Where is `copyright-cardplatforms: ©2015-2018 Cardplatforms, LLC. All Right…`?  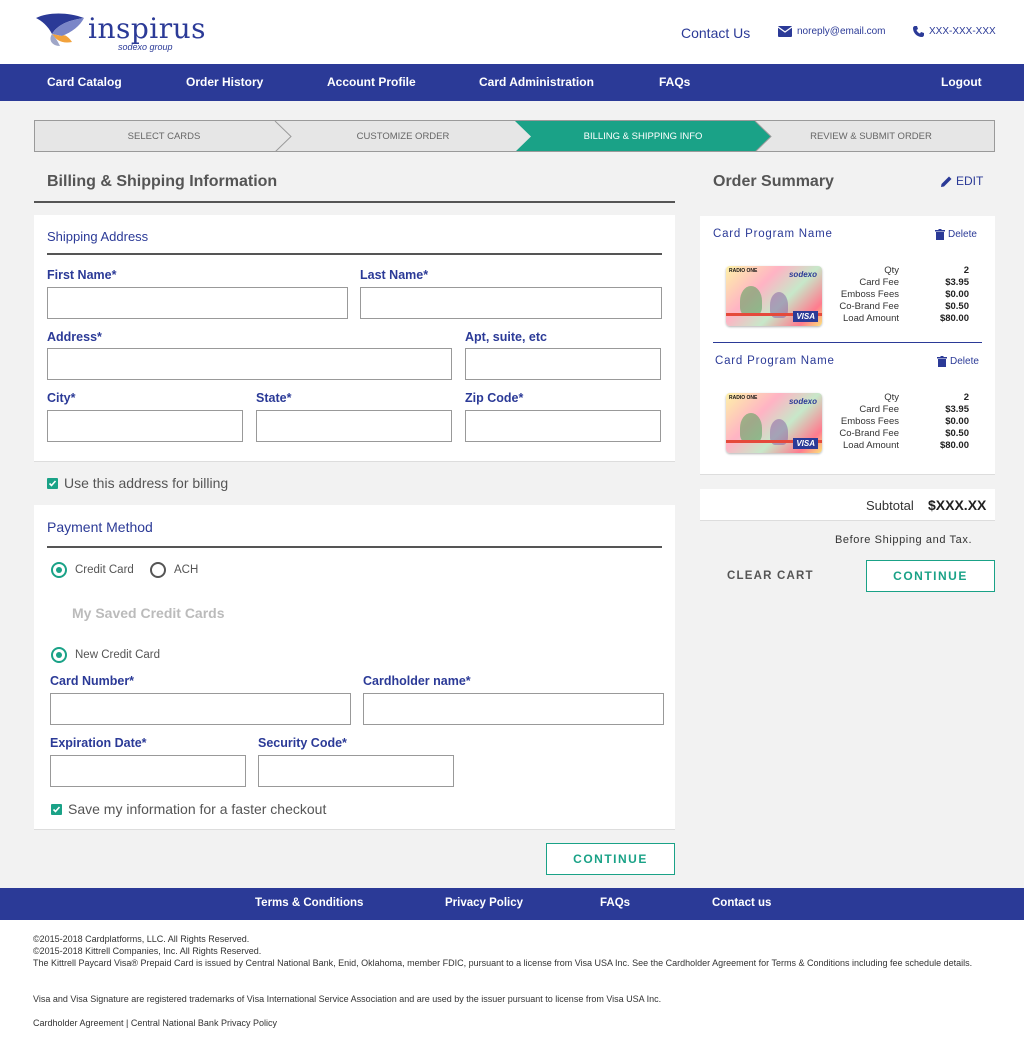
copyright-cardplatforms: ©2015-2018 Cardplatforms, LLC. All Right… is located at coordinates (141, 939).